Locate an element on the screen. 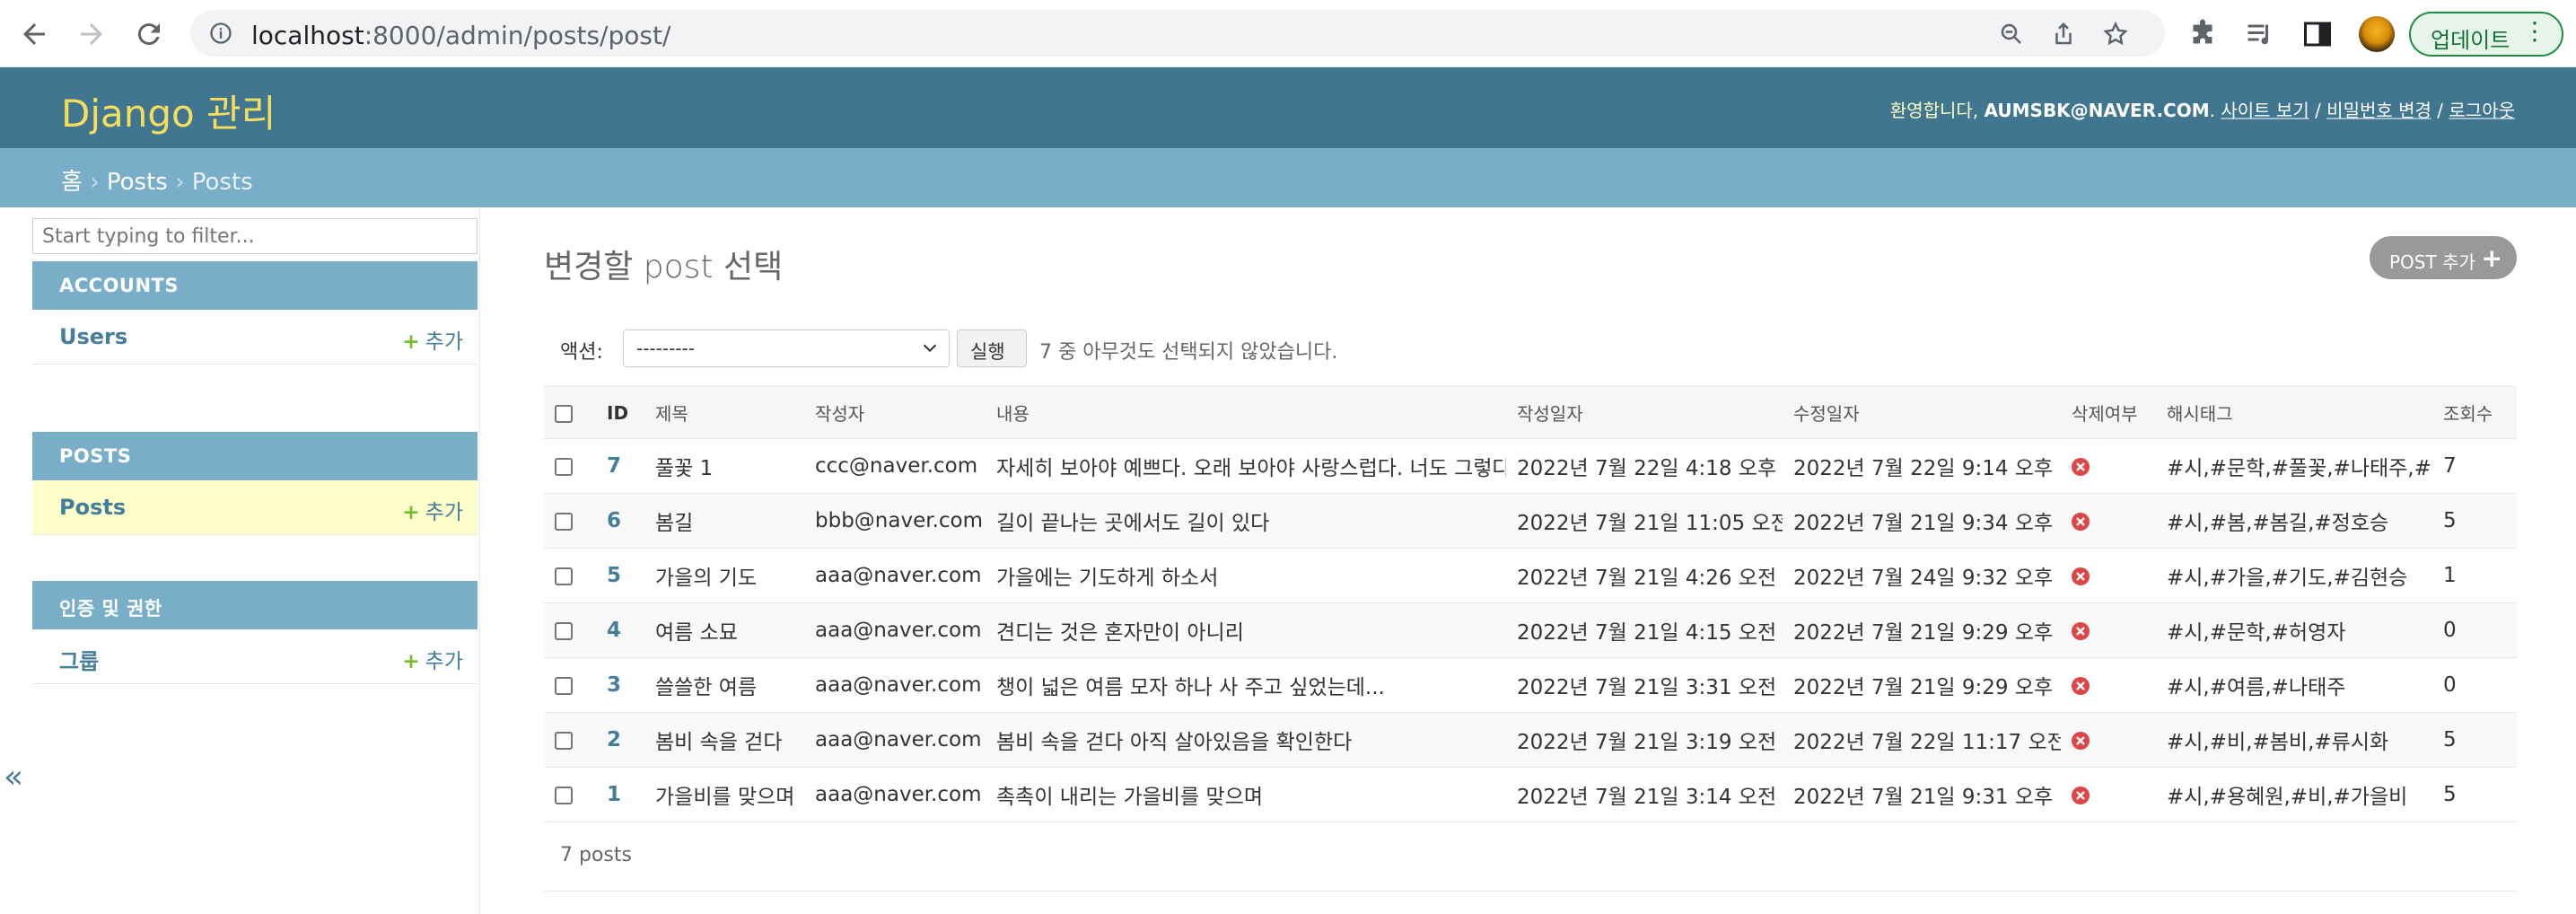  model-link-posts: Posts is located at coordinates (92, 507).